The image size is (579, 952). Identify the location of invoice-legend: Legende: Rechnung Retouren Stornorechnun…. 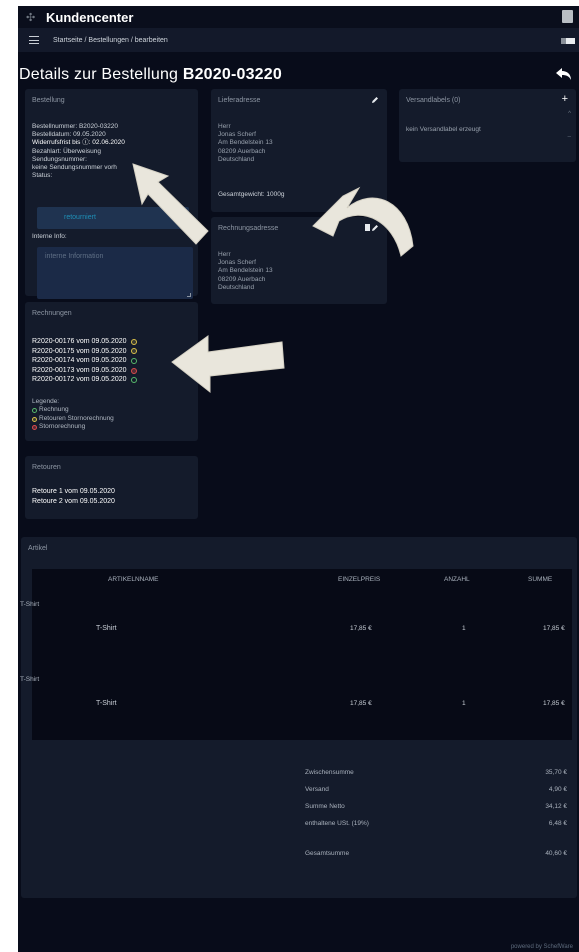
(73, 415).